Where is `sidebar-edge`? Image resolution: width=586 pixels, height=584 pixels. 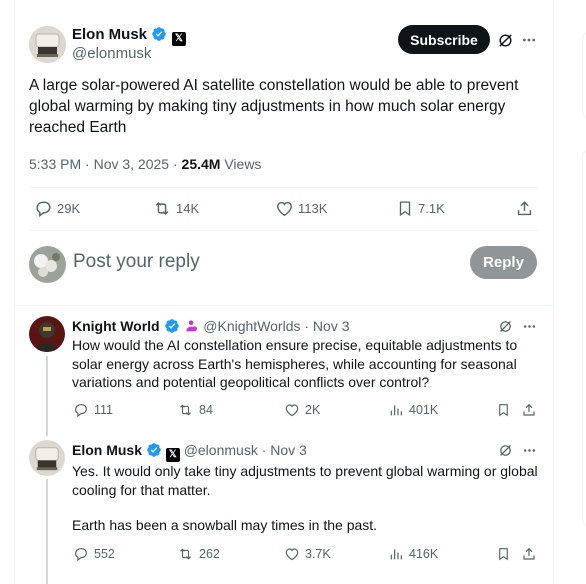 sidebar-edge is located at coordinates (582, 292).